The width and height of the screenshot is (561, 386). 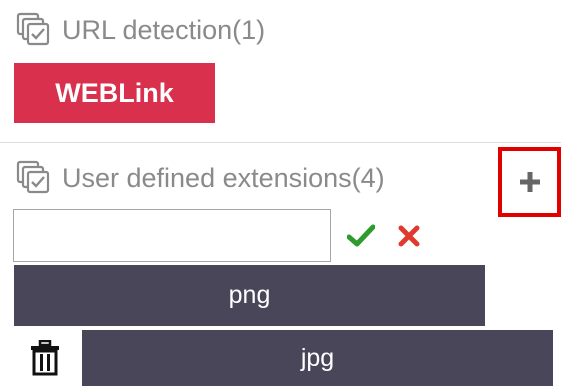 I want to click on extension-tag-label: png, so click(x=249, y=295).